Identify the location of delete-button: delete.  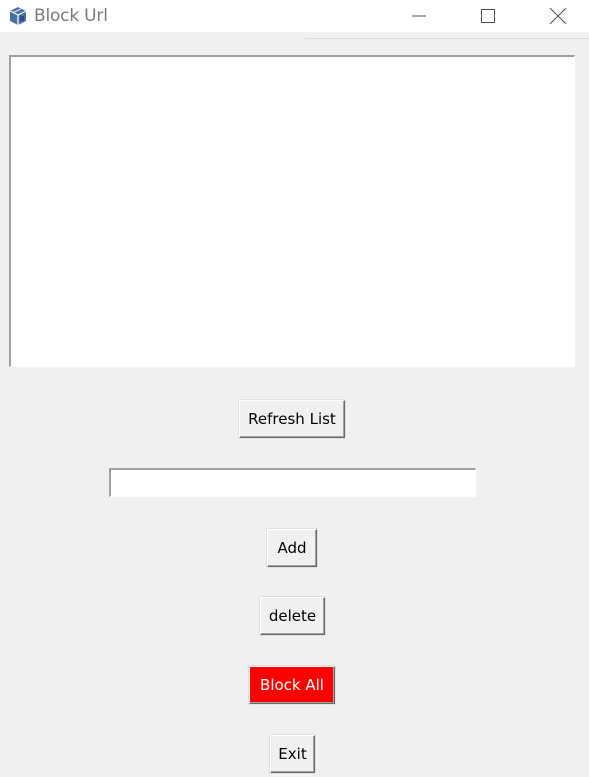
(292, 616).